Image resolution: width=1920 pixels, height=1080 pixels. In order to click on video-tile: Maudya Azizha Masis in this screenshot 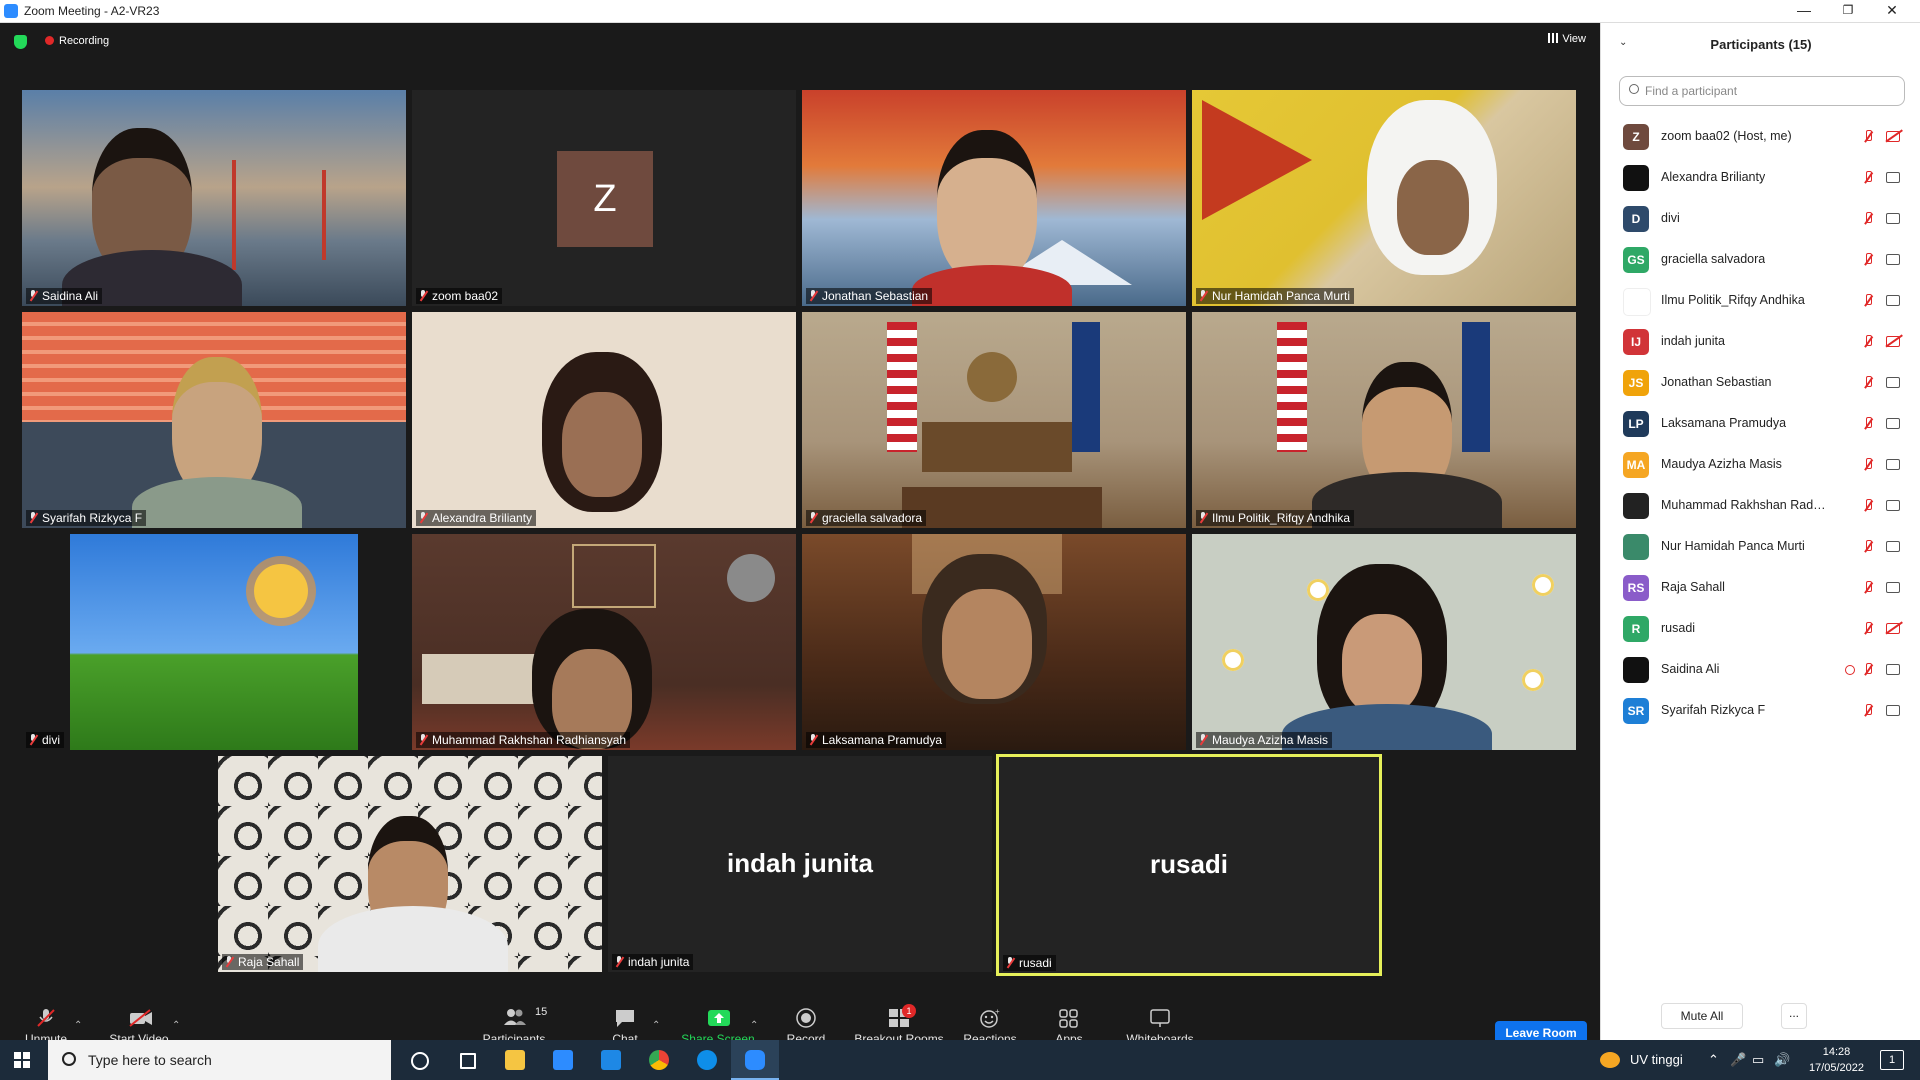, I will do `click(1384, 642)`.